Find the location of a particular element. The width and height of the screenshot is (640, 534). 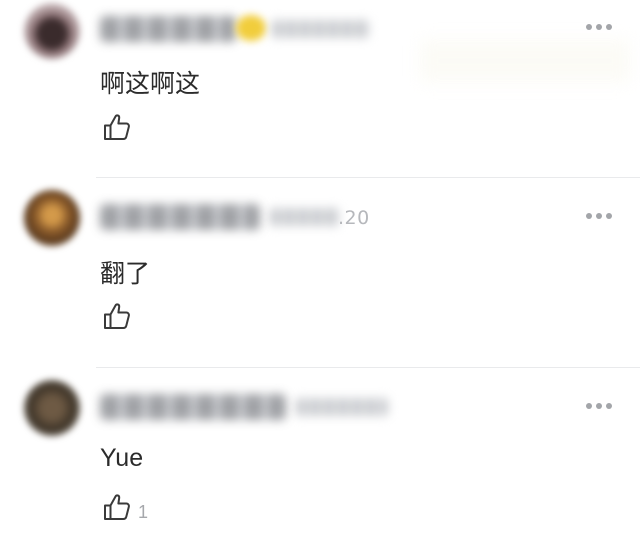

comment-text: Yue is located at coordinates (122, 458).